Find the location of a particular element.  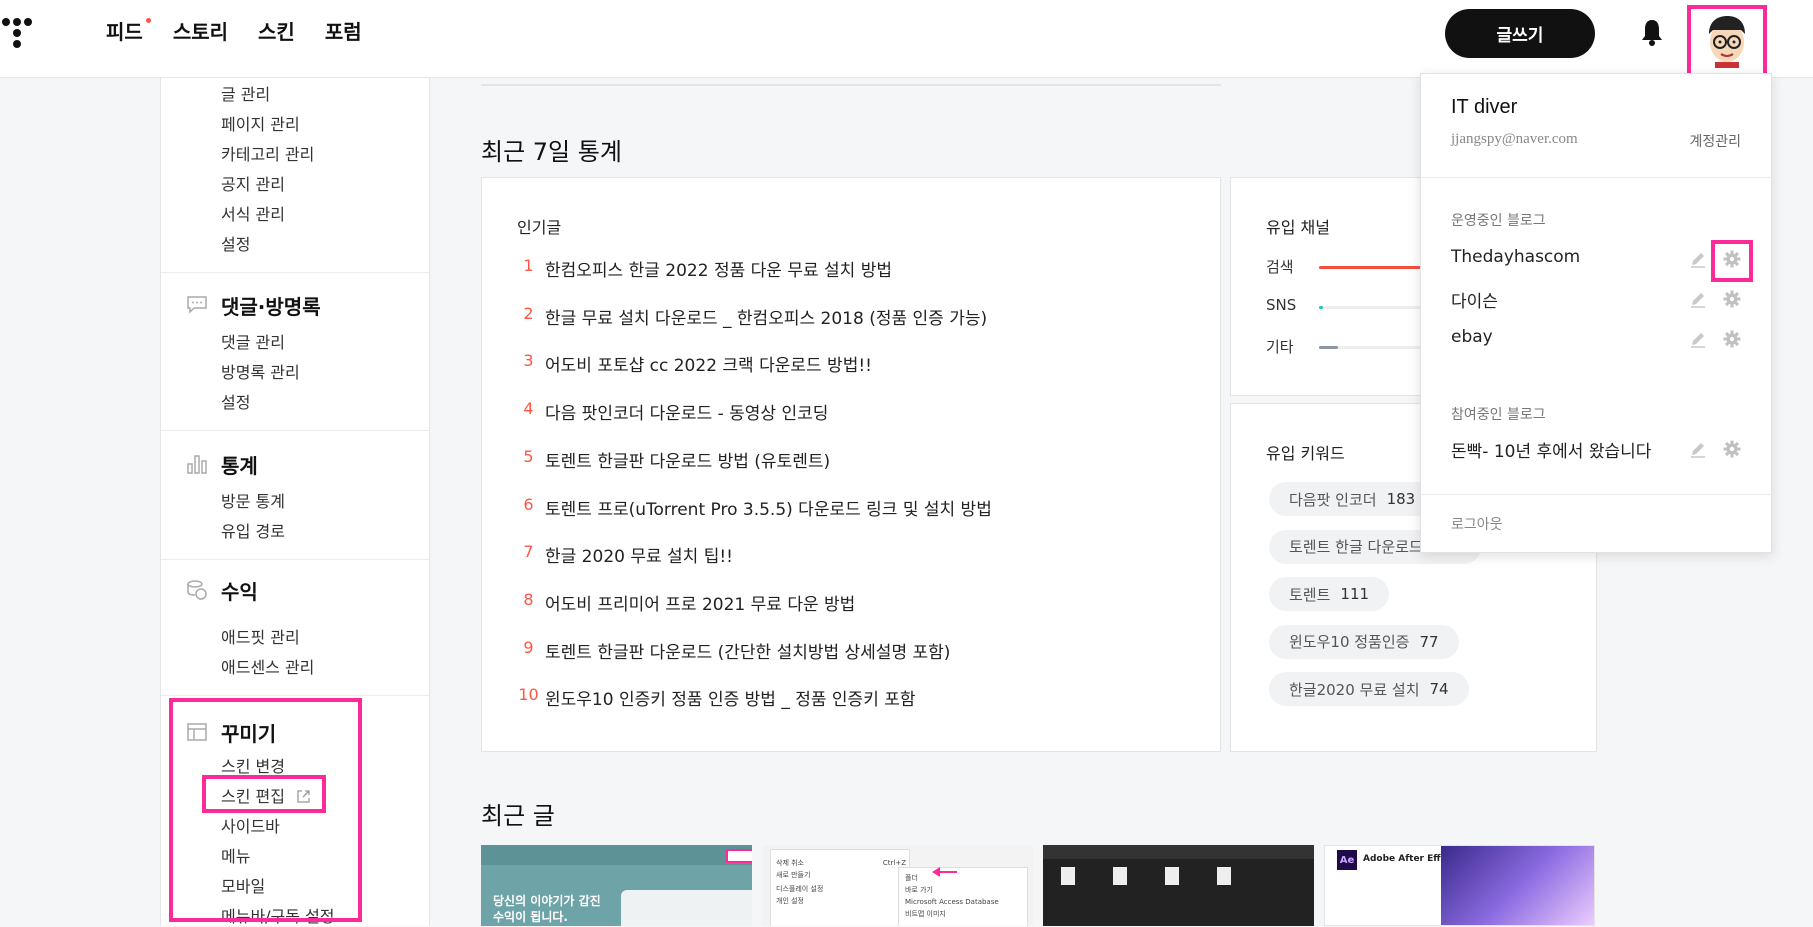

write-button: 글쓰기 is located at coordinates (1520, 33).